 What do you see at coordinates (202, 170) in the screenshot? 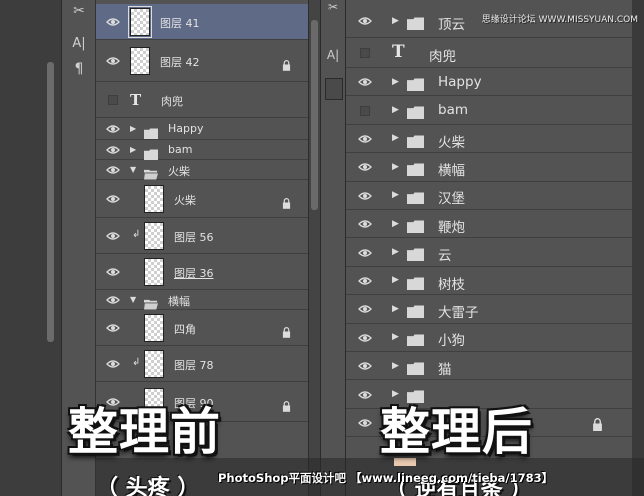
I see `layer-row: ▼ 火柴` at bounding box center [202, 170].